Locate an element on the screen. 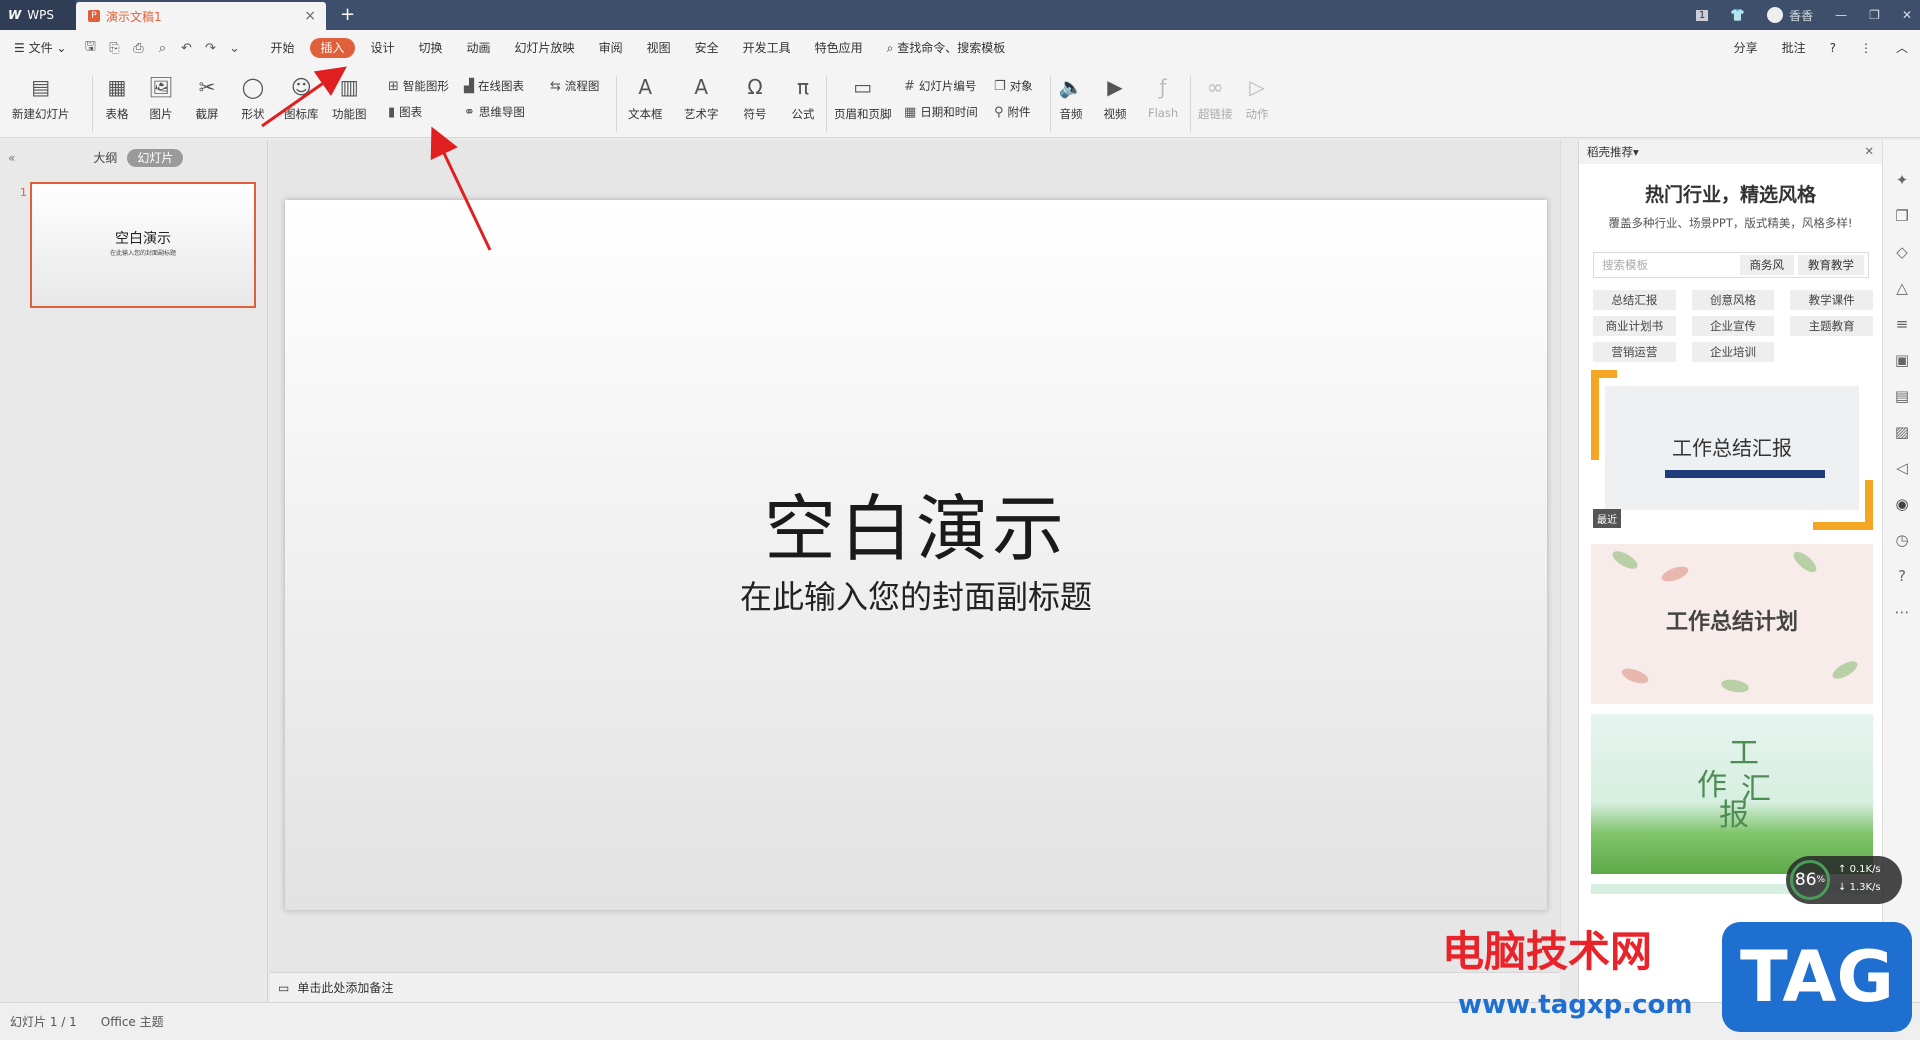 The width and height of the screenshot is (1920, 1040). mindmap-button: ⚭ 思维导图 is located at coordinates (494, 112).